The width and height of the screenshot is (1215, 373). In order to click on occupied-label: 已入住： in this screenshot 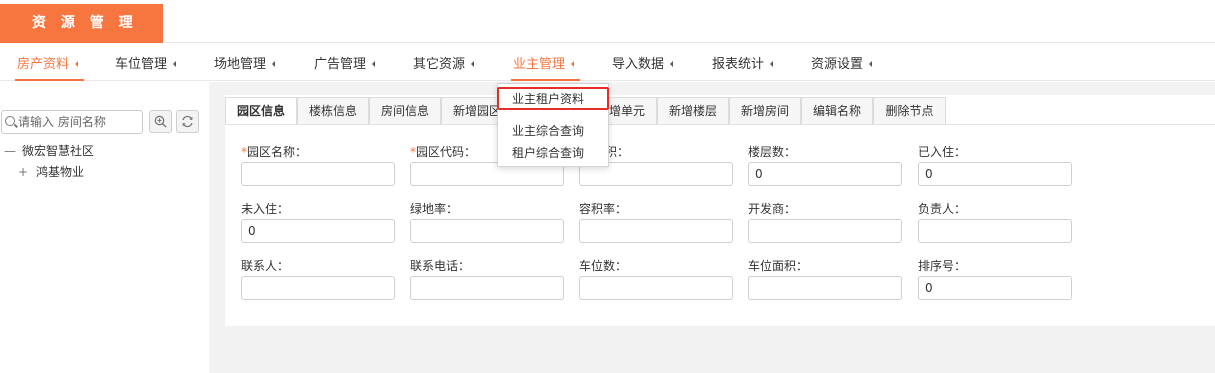, I will do `click(942, 152)`.